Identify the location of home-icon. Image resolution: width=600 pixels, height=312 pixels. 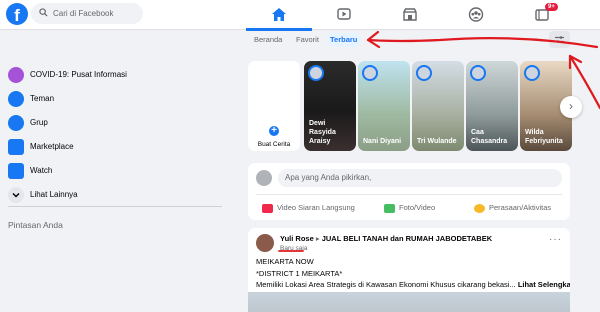
(279, 14).